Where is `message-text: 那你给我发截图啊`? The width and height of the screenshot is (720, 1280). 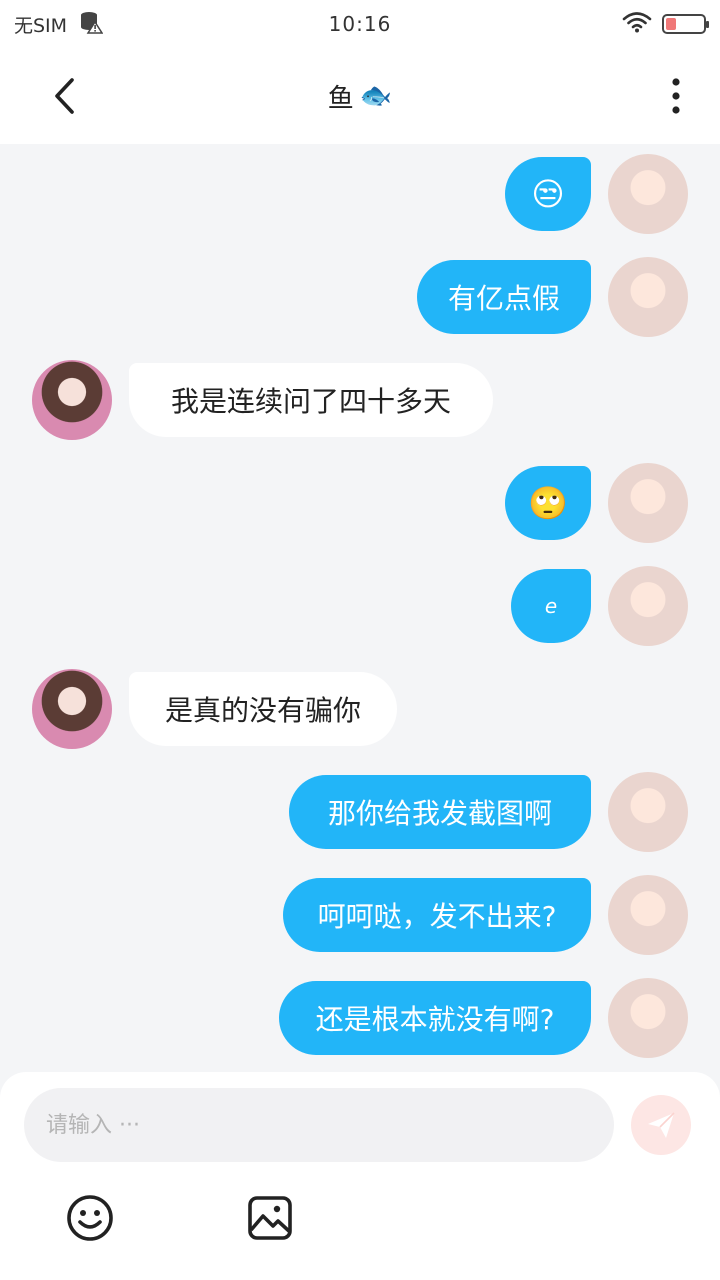 message-text: 那你给我发截图啊 is located at coordinates (439, 813).